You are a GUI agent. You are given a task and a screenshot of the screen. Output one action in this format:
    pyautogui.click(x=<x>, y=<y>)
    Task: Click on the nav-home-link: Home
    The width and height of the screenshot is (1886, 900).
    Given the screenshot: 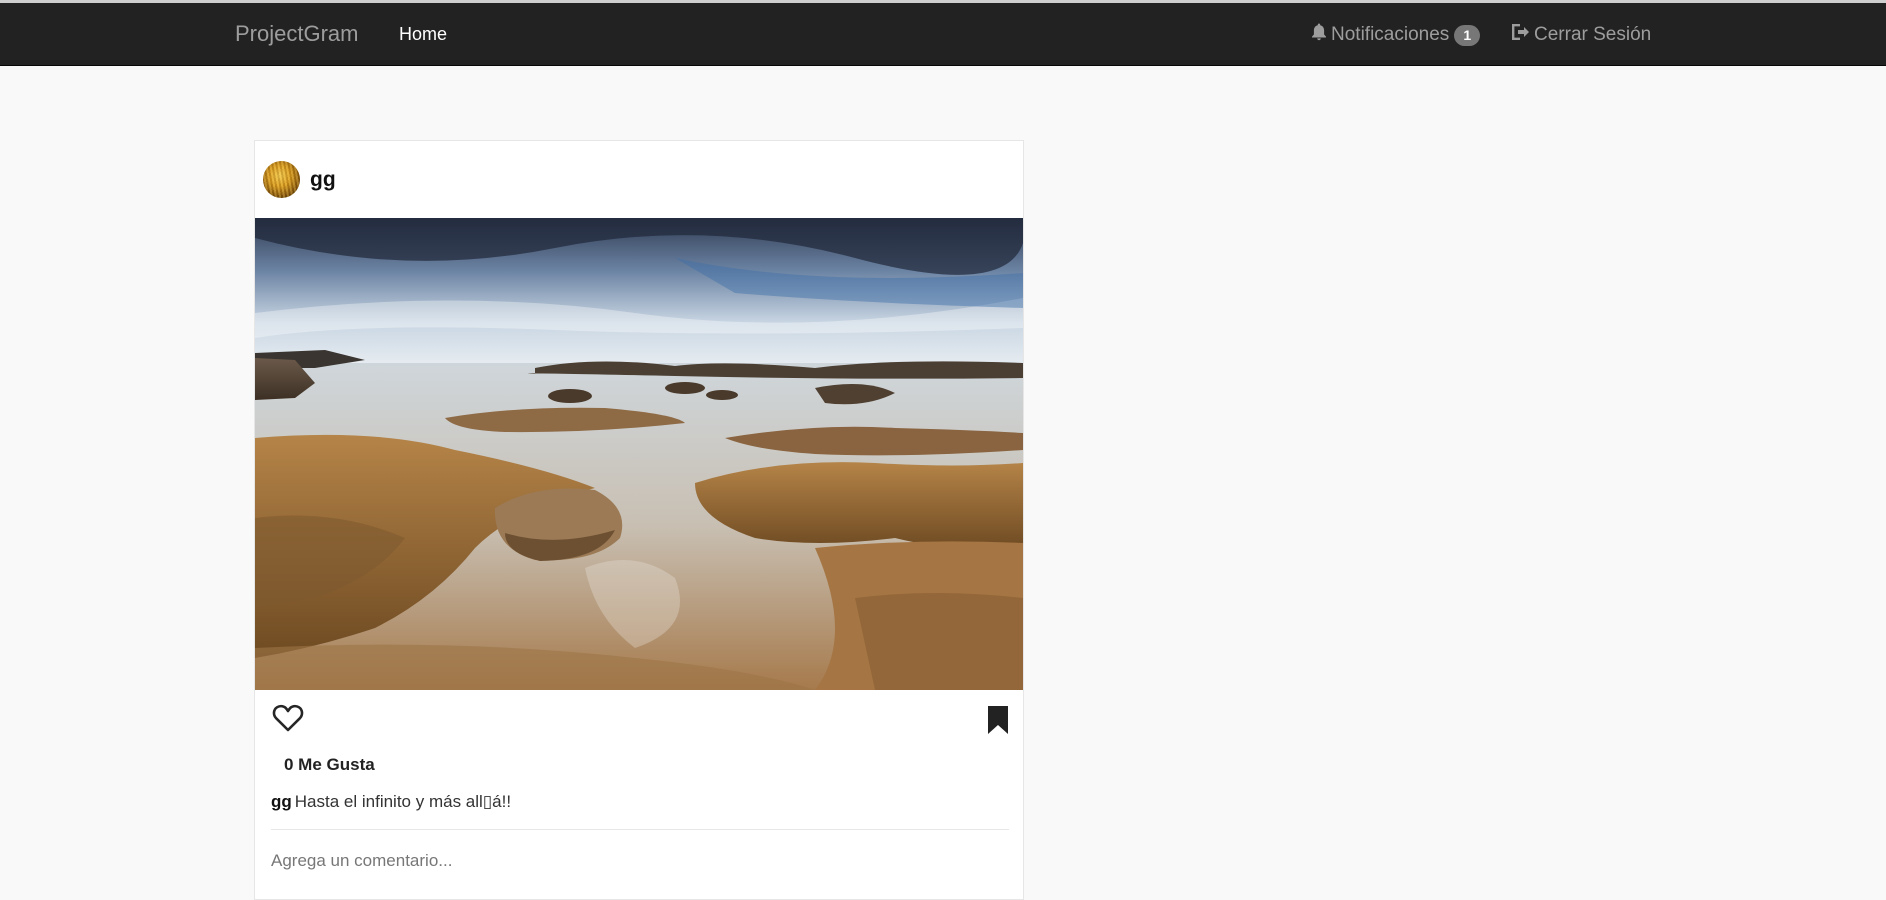 What is the action you would take?
    pyautogui.click(x=423, y=34)
    